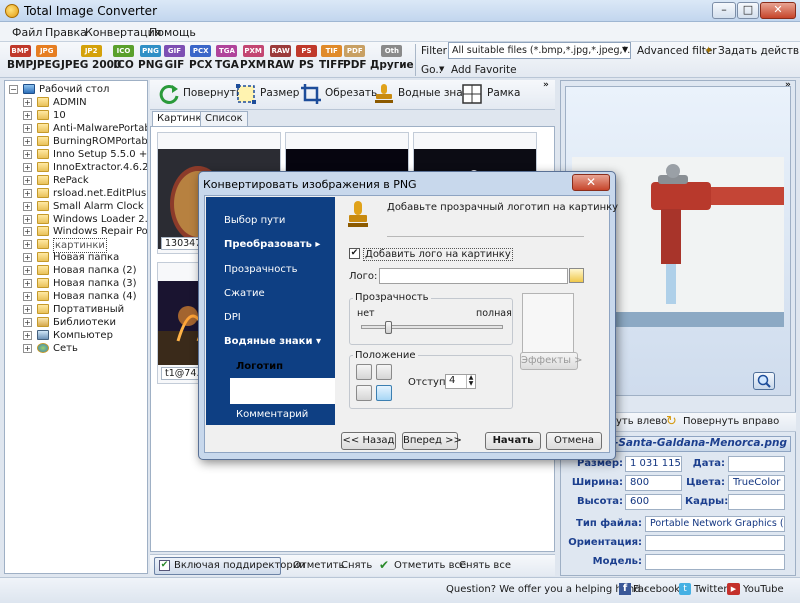 Image resolution: width=800 pixels, height=603 pixels. Describe the element at coordinates (733, 589) in the screenshot. I see `youtube-icon: ▶` at that location.